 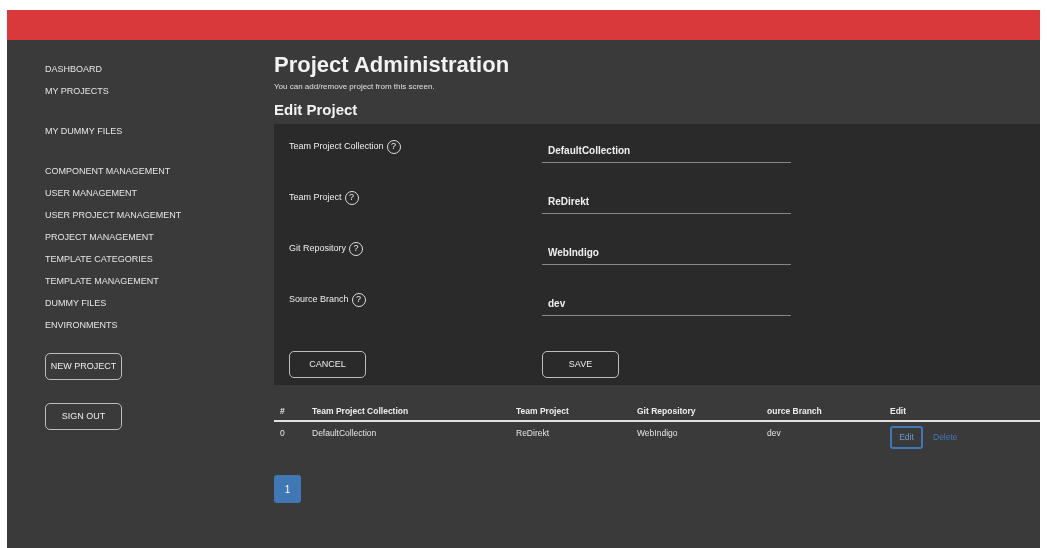 What do you see at coordinates (336, 147) in the screenshot?
I see `field-label: Team Project Collection` at bounding box center [336, 147].